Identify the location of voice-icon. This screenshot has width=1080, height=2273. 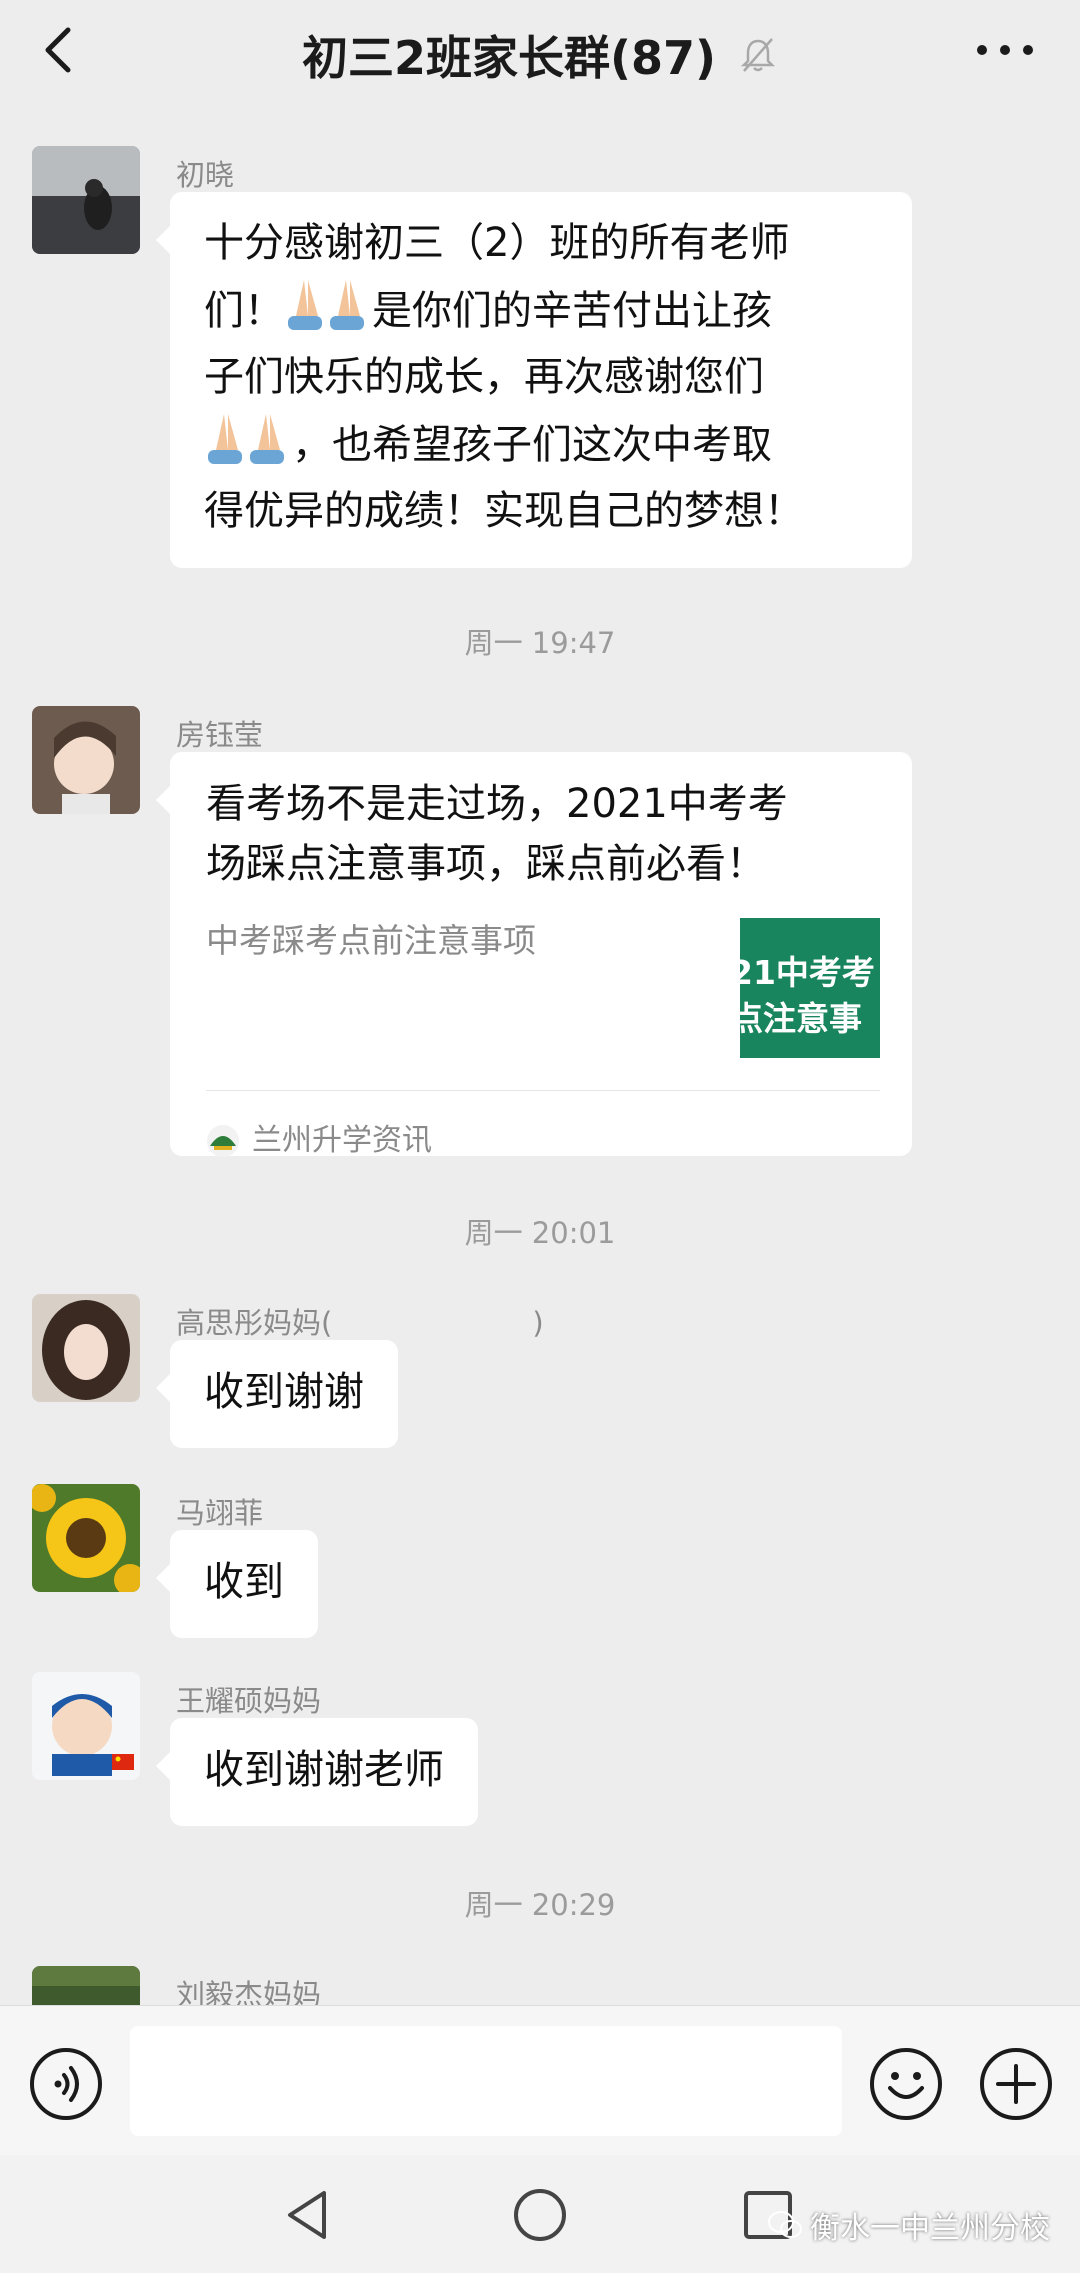
(66, 2084).